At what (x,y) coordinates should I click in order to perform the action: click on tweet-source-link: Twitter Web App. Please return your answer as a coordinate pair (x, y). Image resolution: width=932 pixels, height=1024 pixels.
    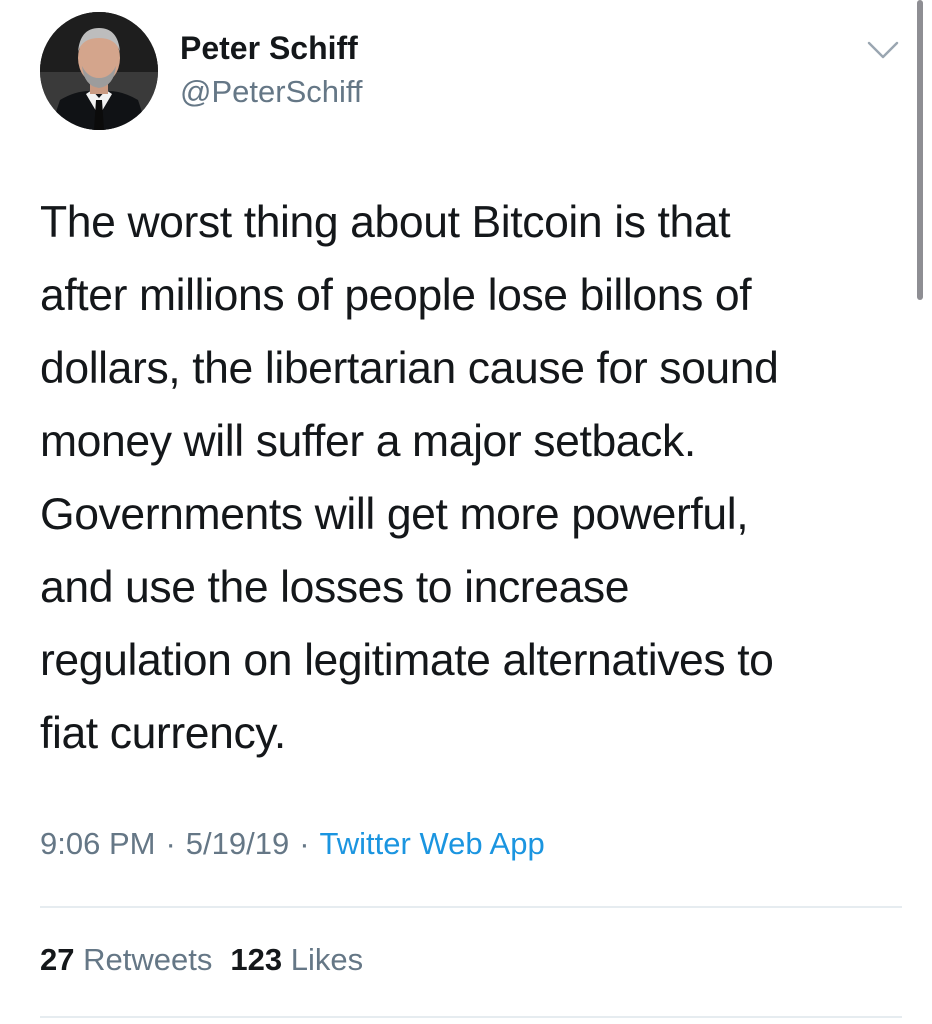
    Looking at the image, I should click on (432, 843).